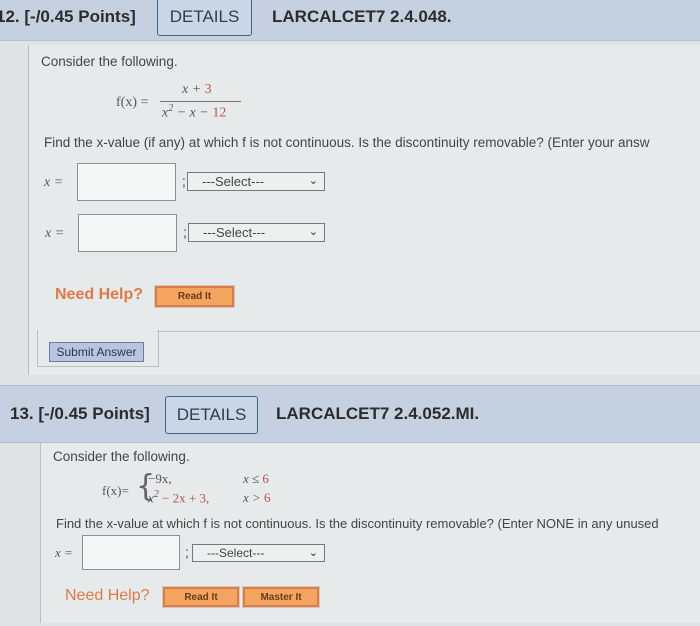 This screenshot has width=700, height=626. What do you see at coordinates (256, 181) in the screenshot?
I see `removable-select-1: ---Select--- ⌄` at bounding box center [256, 181].